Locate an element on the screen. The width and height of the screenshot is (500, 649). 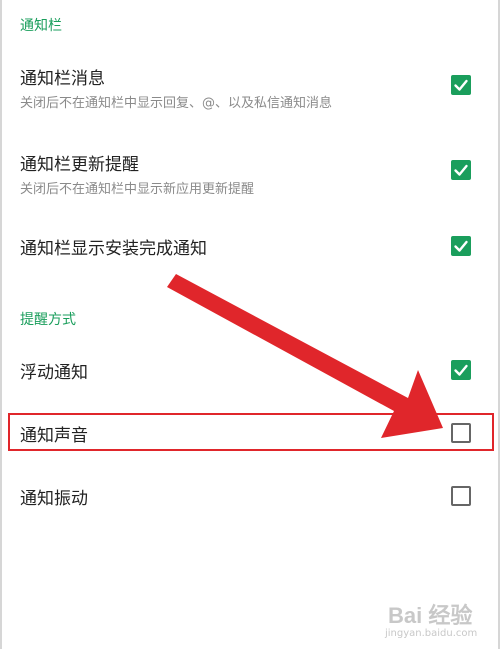
setting-row-notification-vibration: 通知振动 is located at coordinates (250, 497).